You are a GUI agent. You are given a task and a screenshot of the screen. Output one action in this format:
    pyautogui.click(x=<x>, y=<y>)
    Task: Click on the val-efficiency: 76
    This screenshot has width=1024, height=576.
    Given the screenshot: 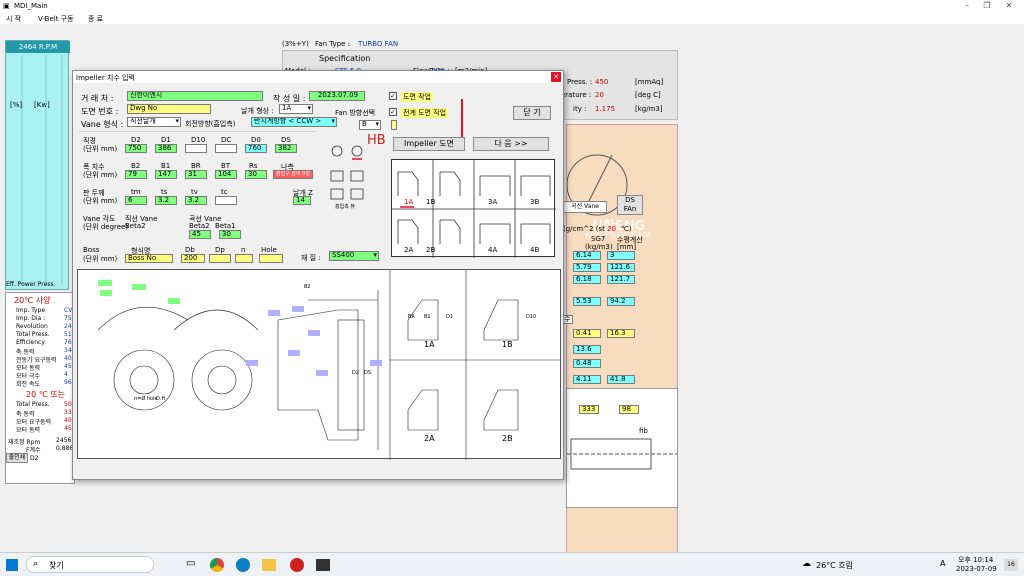 What is the action you would take?
    pyautogui.click(x=68, y=342)
    